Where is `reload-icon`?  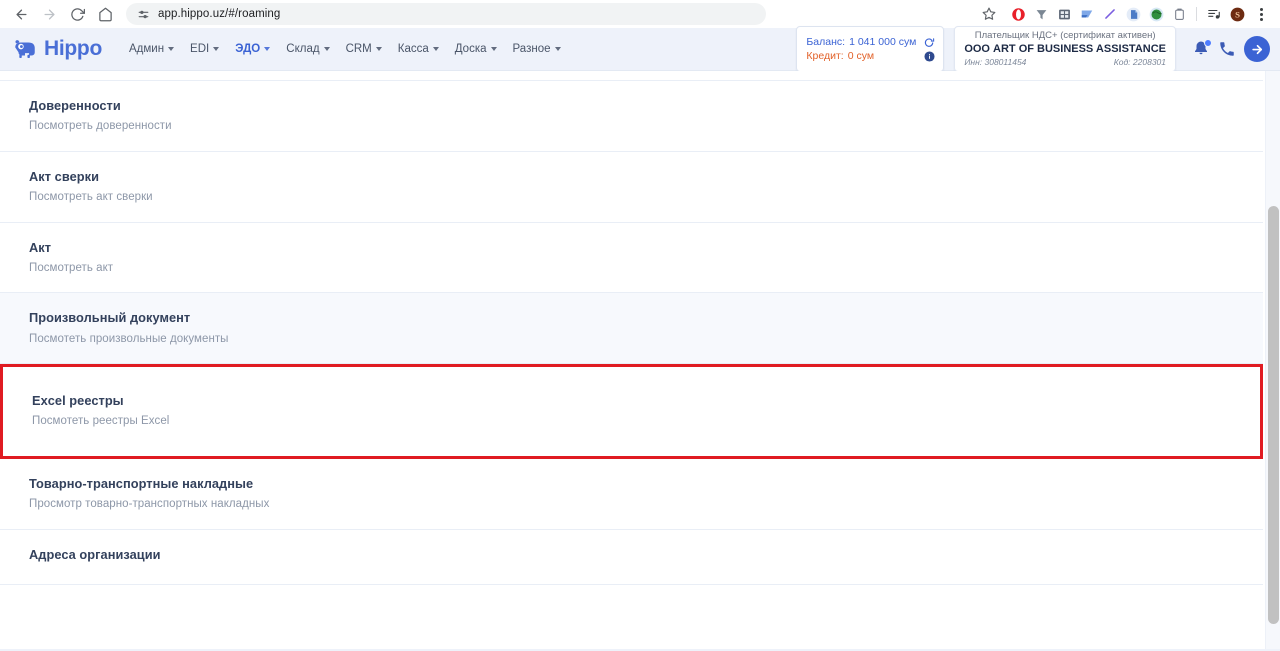 reload-icon is located at coordinates (77, 14).